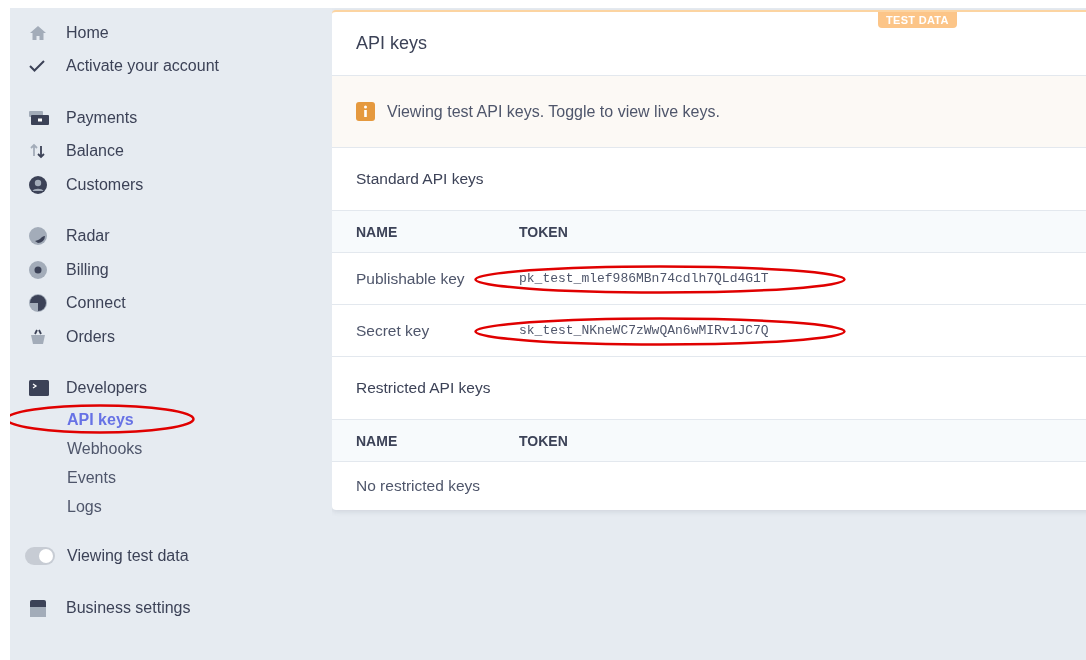 This screenshot has height=660, width=1086. I want to click on radar-icon, so click(38, 236).